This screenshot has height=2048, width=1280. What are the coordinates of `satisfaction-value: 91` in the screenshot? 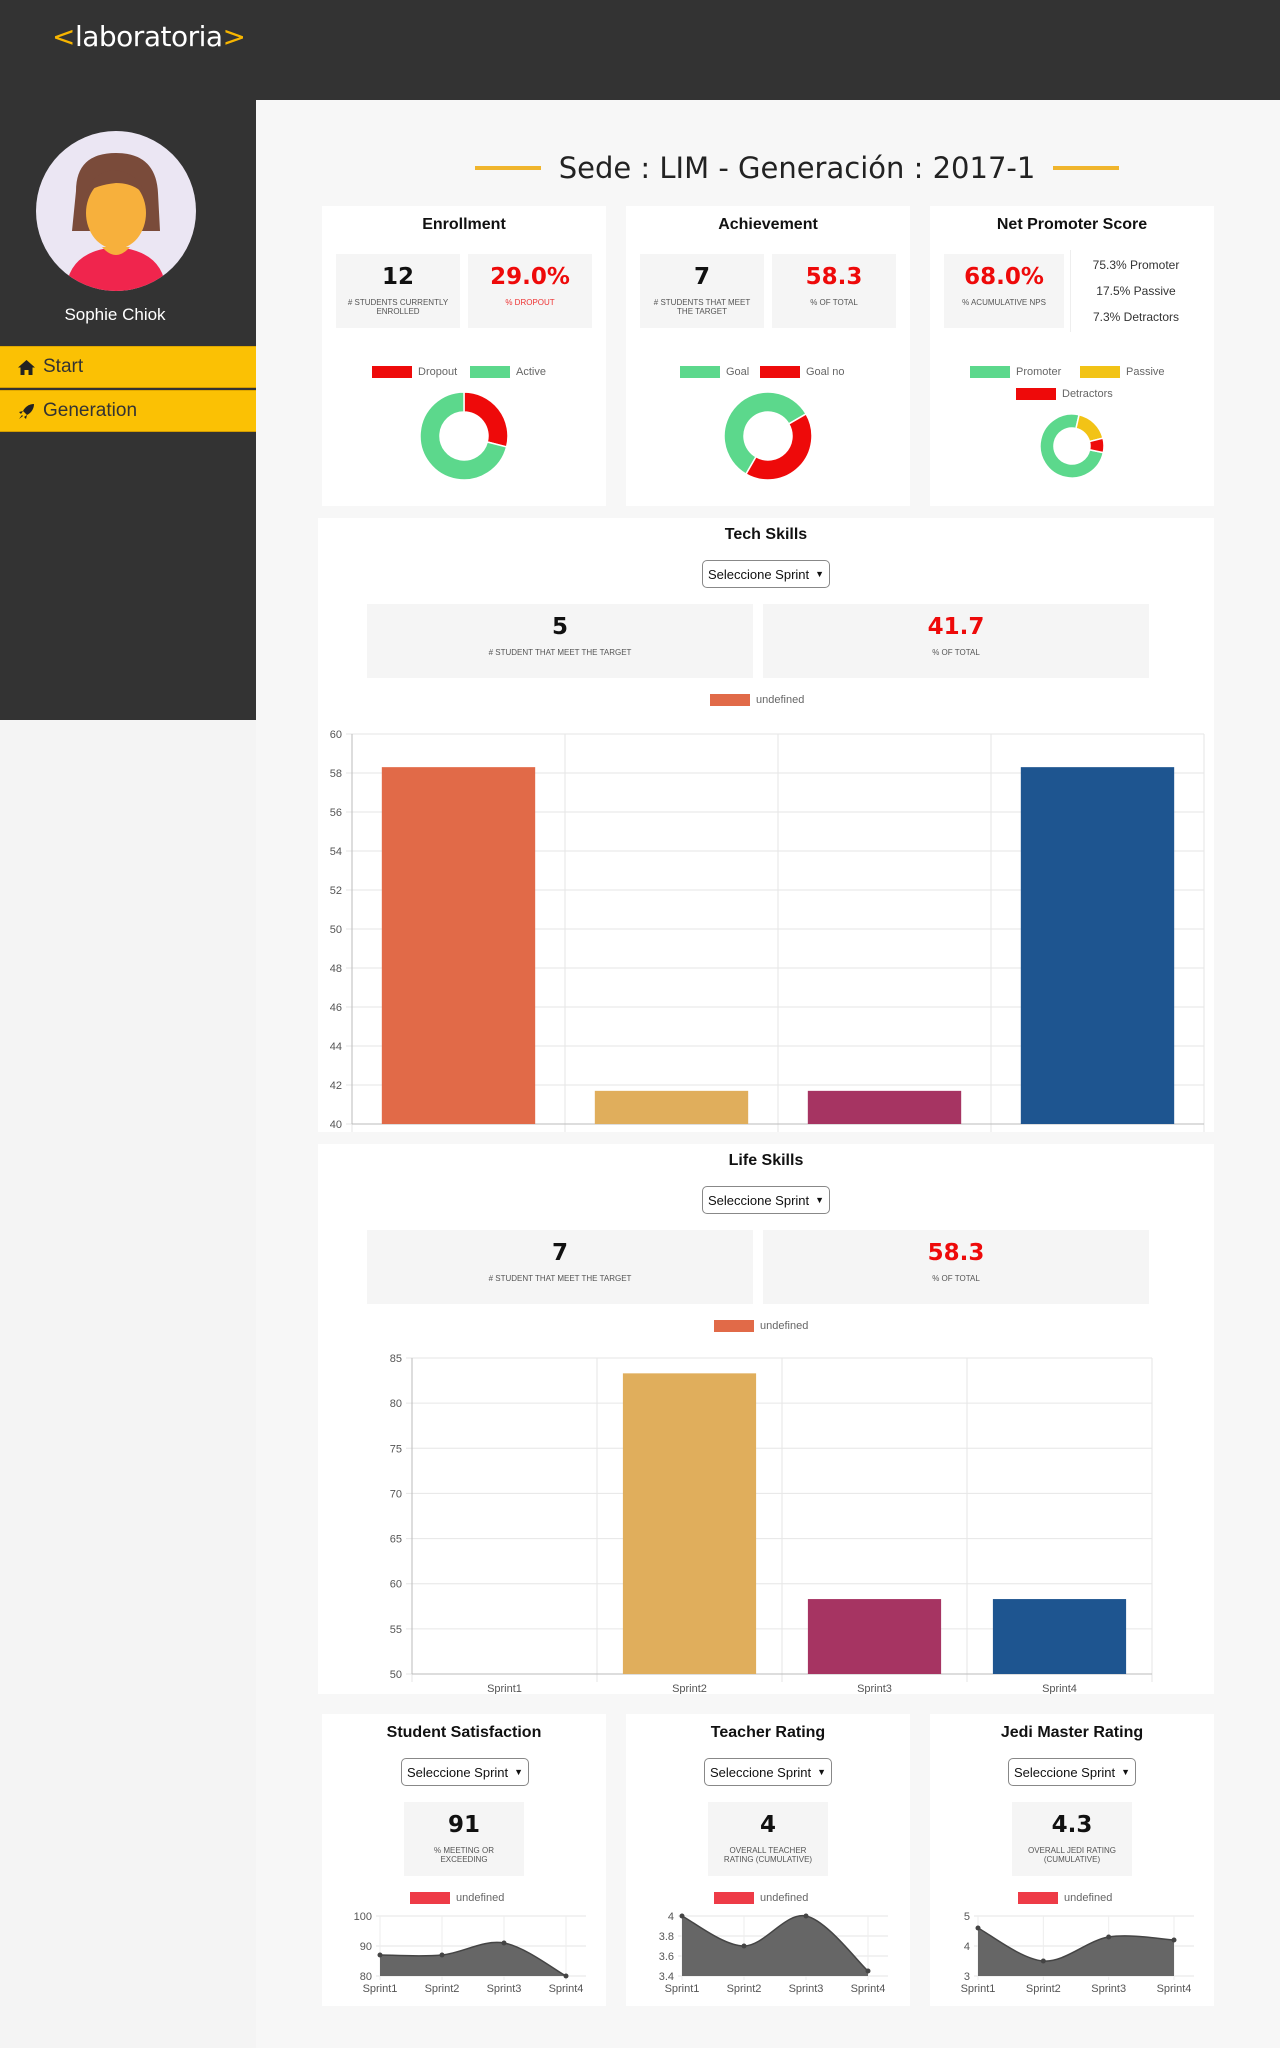 It's located at (463, 1825).